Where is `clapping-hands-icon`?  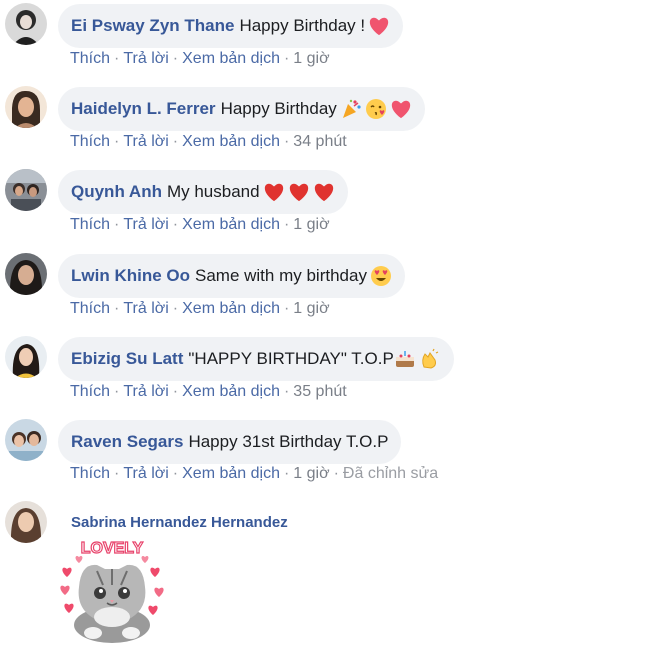
clapping-hands-icon is located at coordinates (430, 359).